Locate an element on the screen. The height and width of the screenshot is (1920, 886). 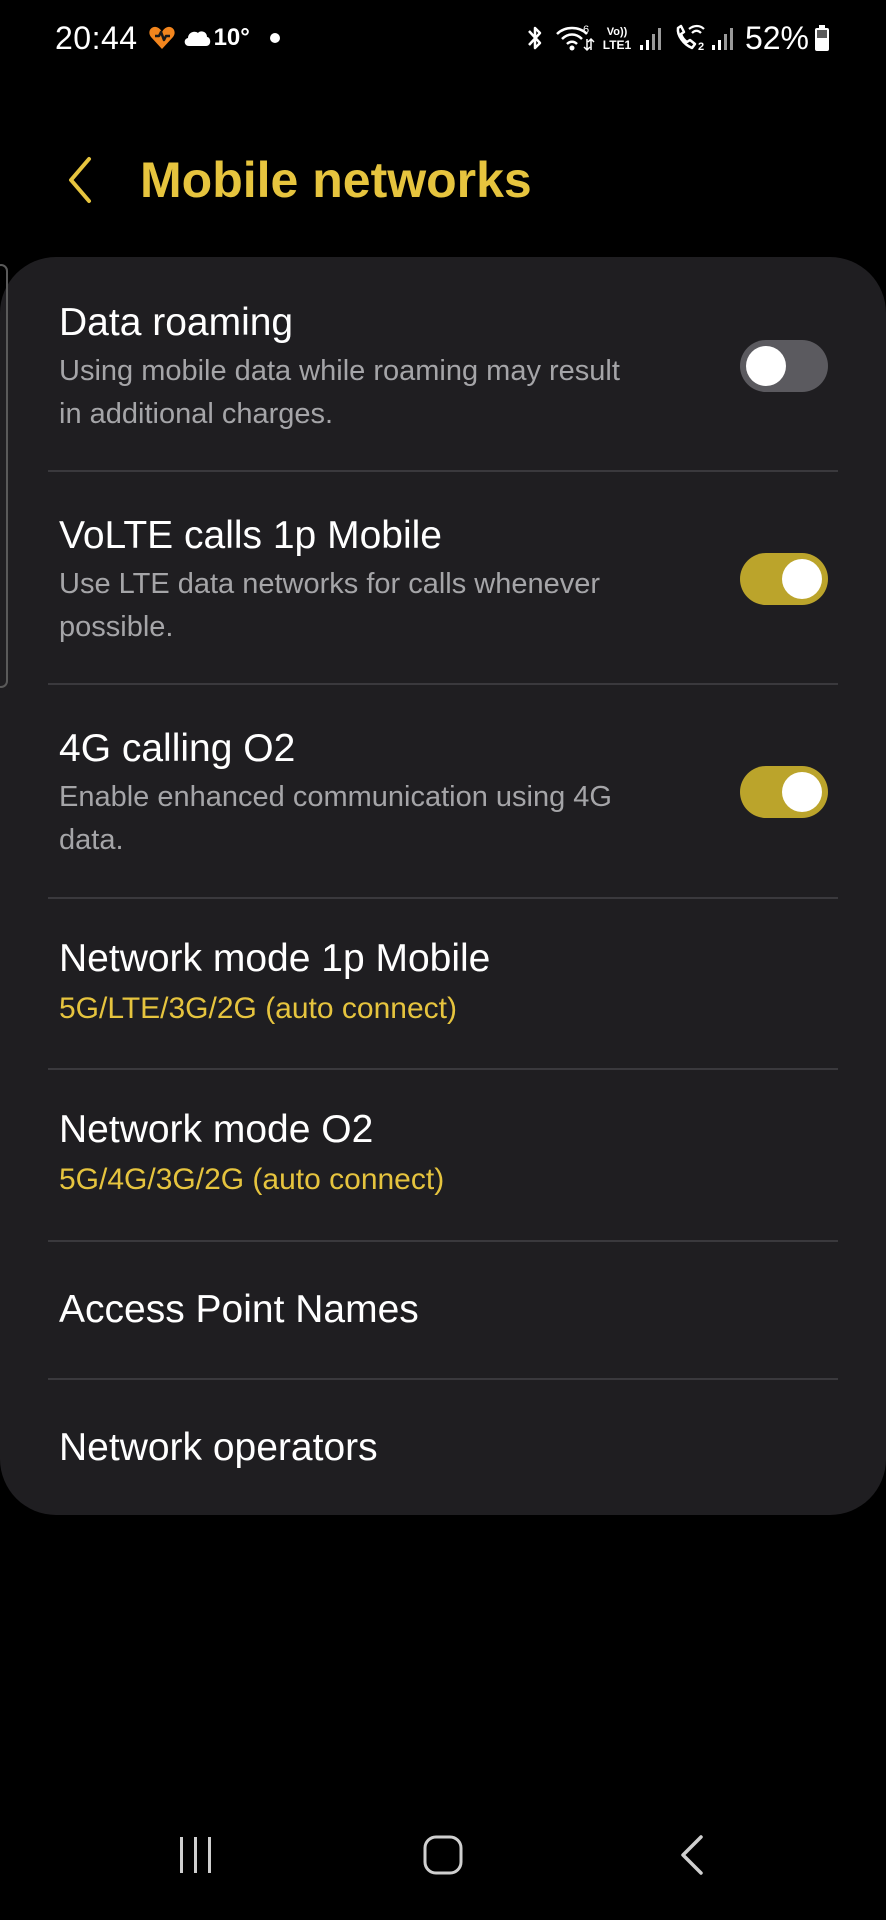
back-icon is located at coordinates (692, 1855).